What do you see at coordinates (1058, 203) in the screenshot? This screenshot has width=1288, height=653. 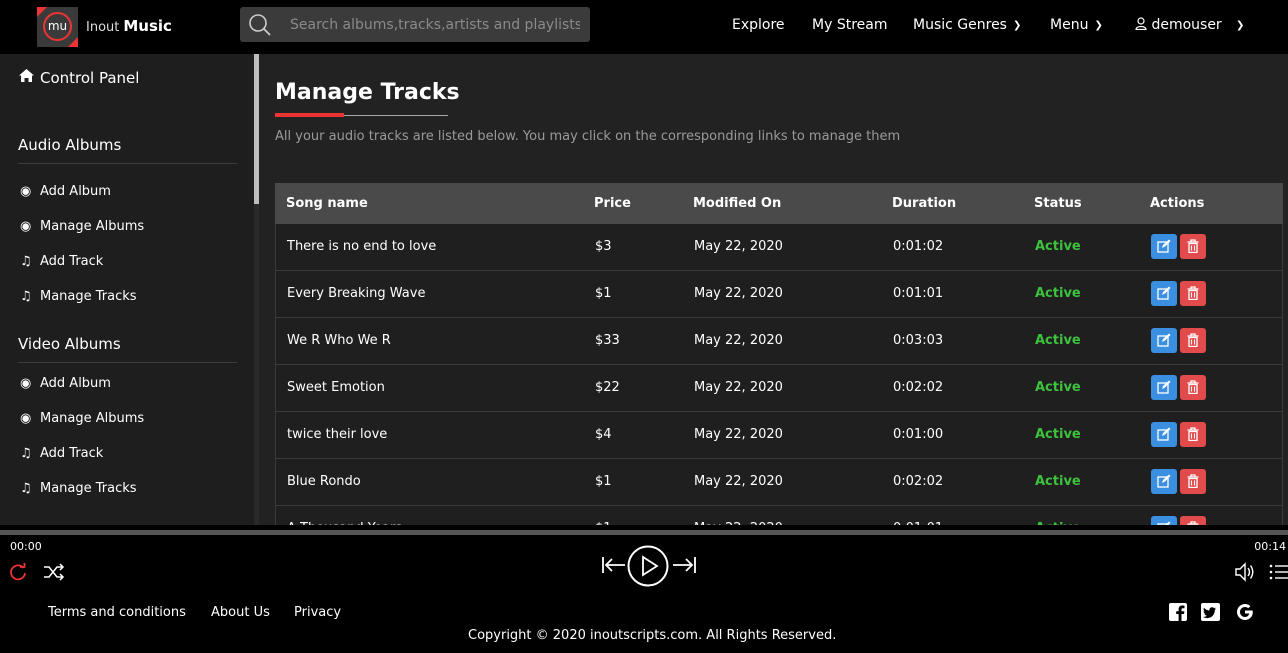 I see `column-header: Status` at bounding box center [1058, 203].